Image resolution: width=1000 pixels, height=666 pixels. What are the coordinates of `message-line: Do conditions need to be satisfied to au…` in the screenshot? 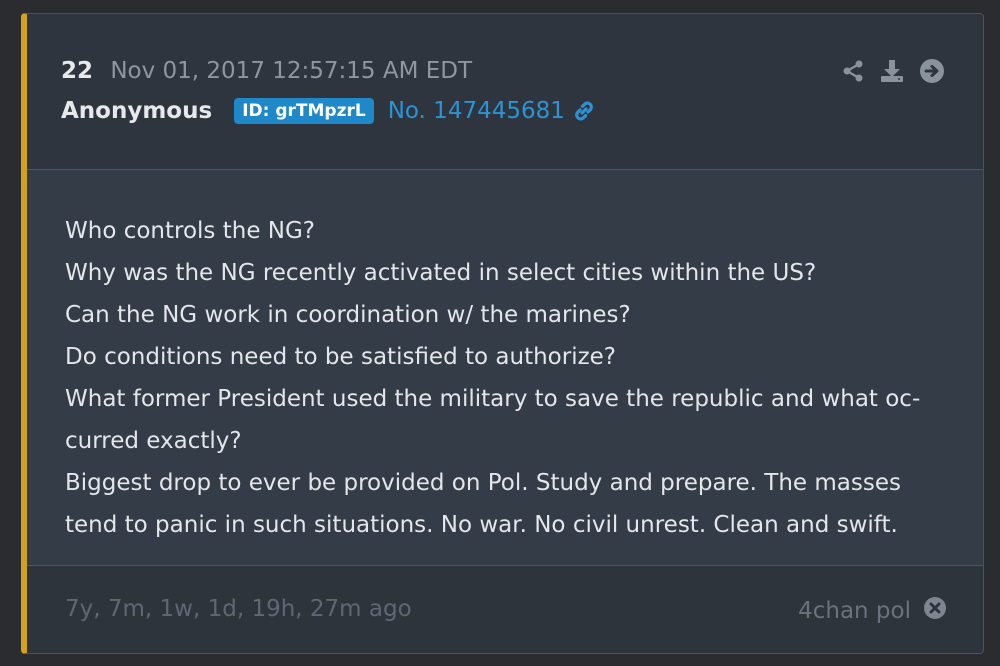 It's located at (341, 357).